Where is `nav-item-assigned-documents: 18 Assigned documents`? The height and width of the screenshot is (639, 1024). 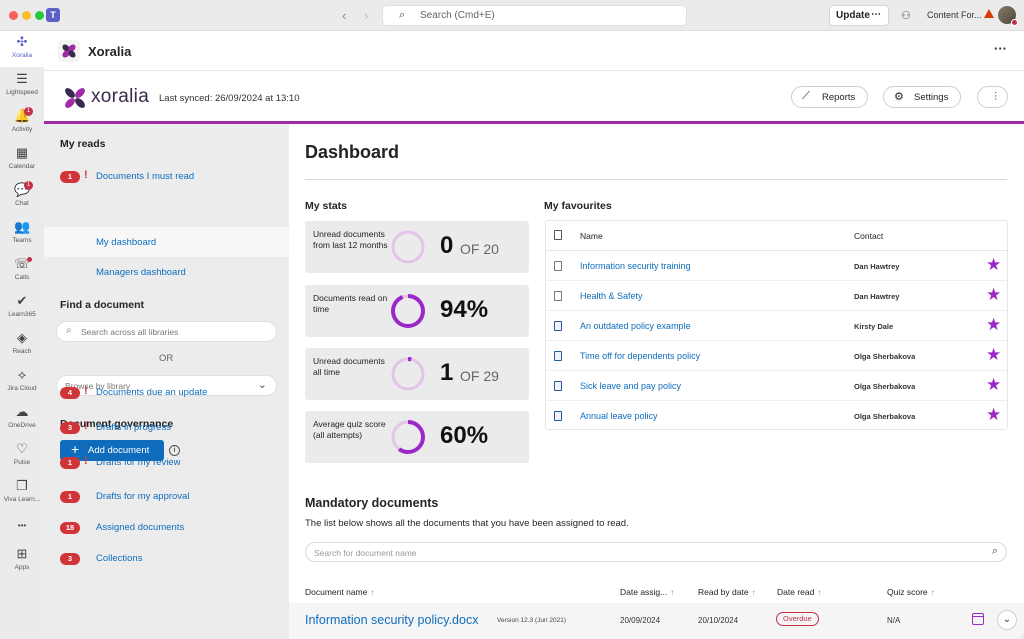
nav-item-assigned-documents: 18 Assigned documents is located at coordinates (166, 528).